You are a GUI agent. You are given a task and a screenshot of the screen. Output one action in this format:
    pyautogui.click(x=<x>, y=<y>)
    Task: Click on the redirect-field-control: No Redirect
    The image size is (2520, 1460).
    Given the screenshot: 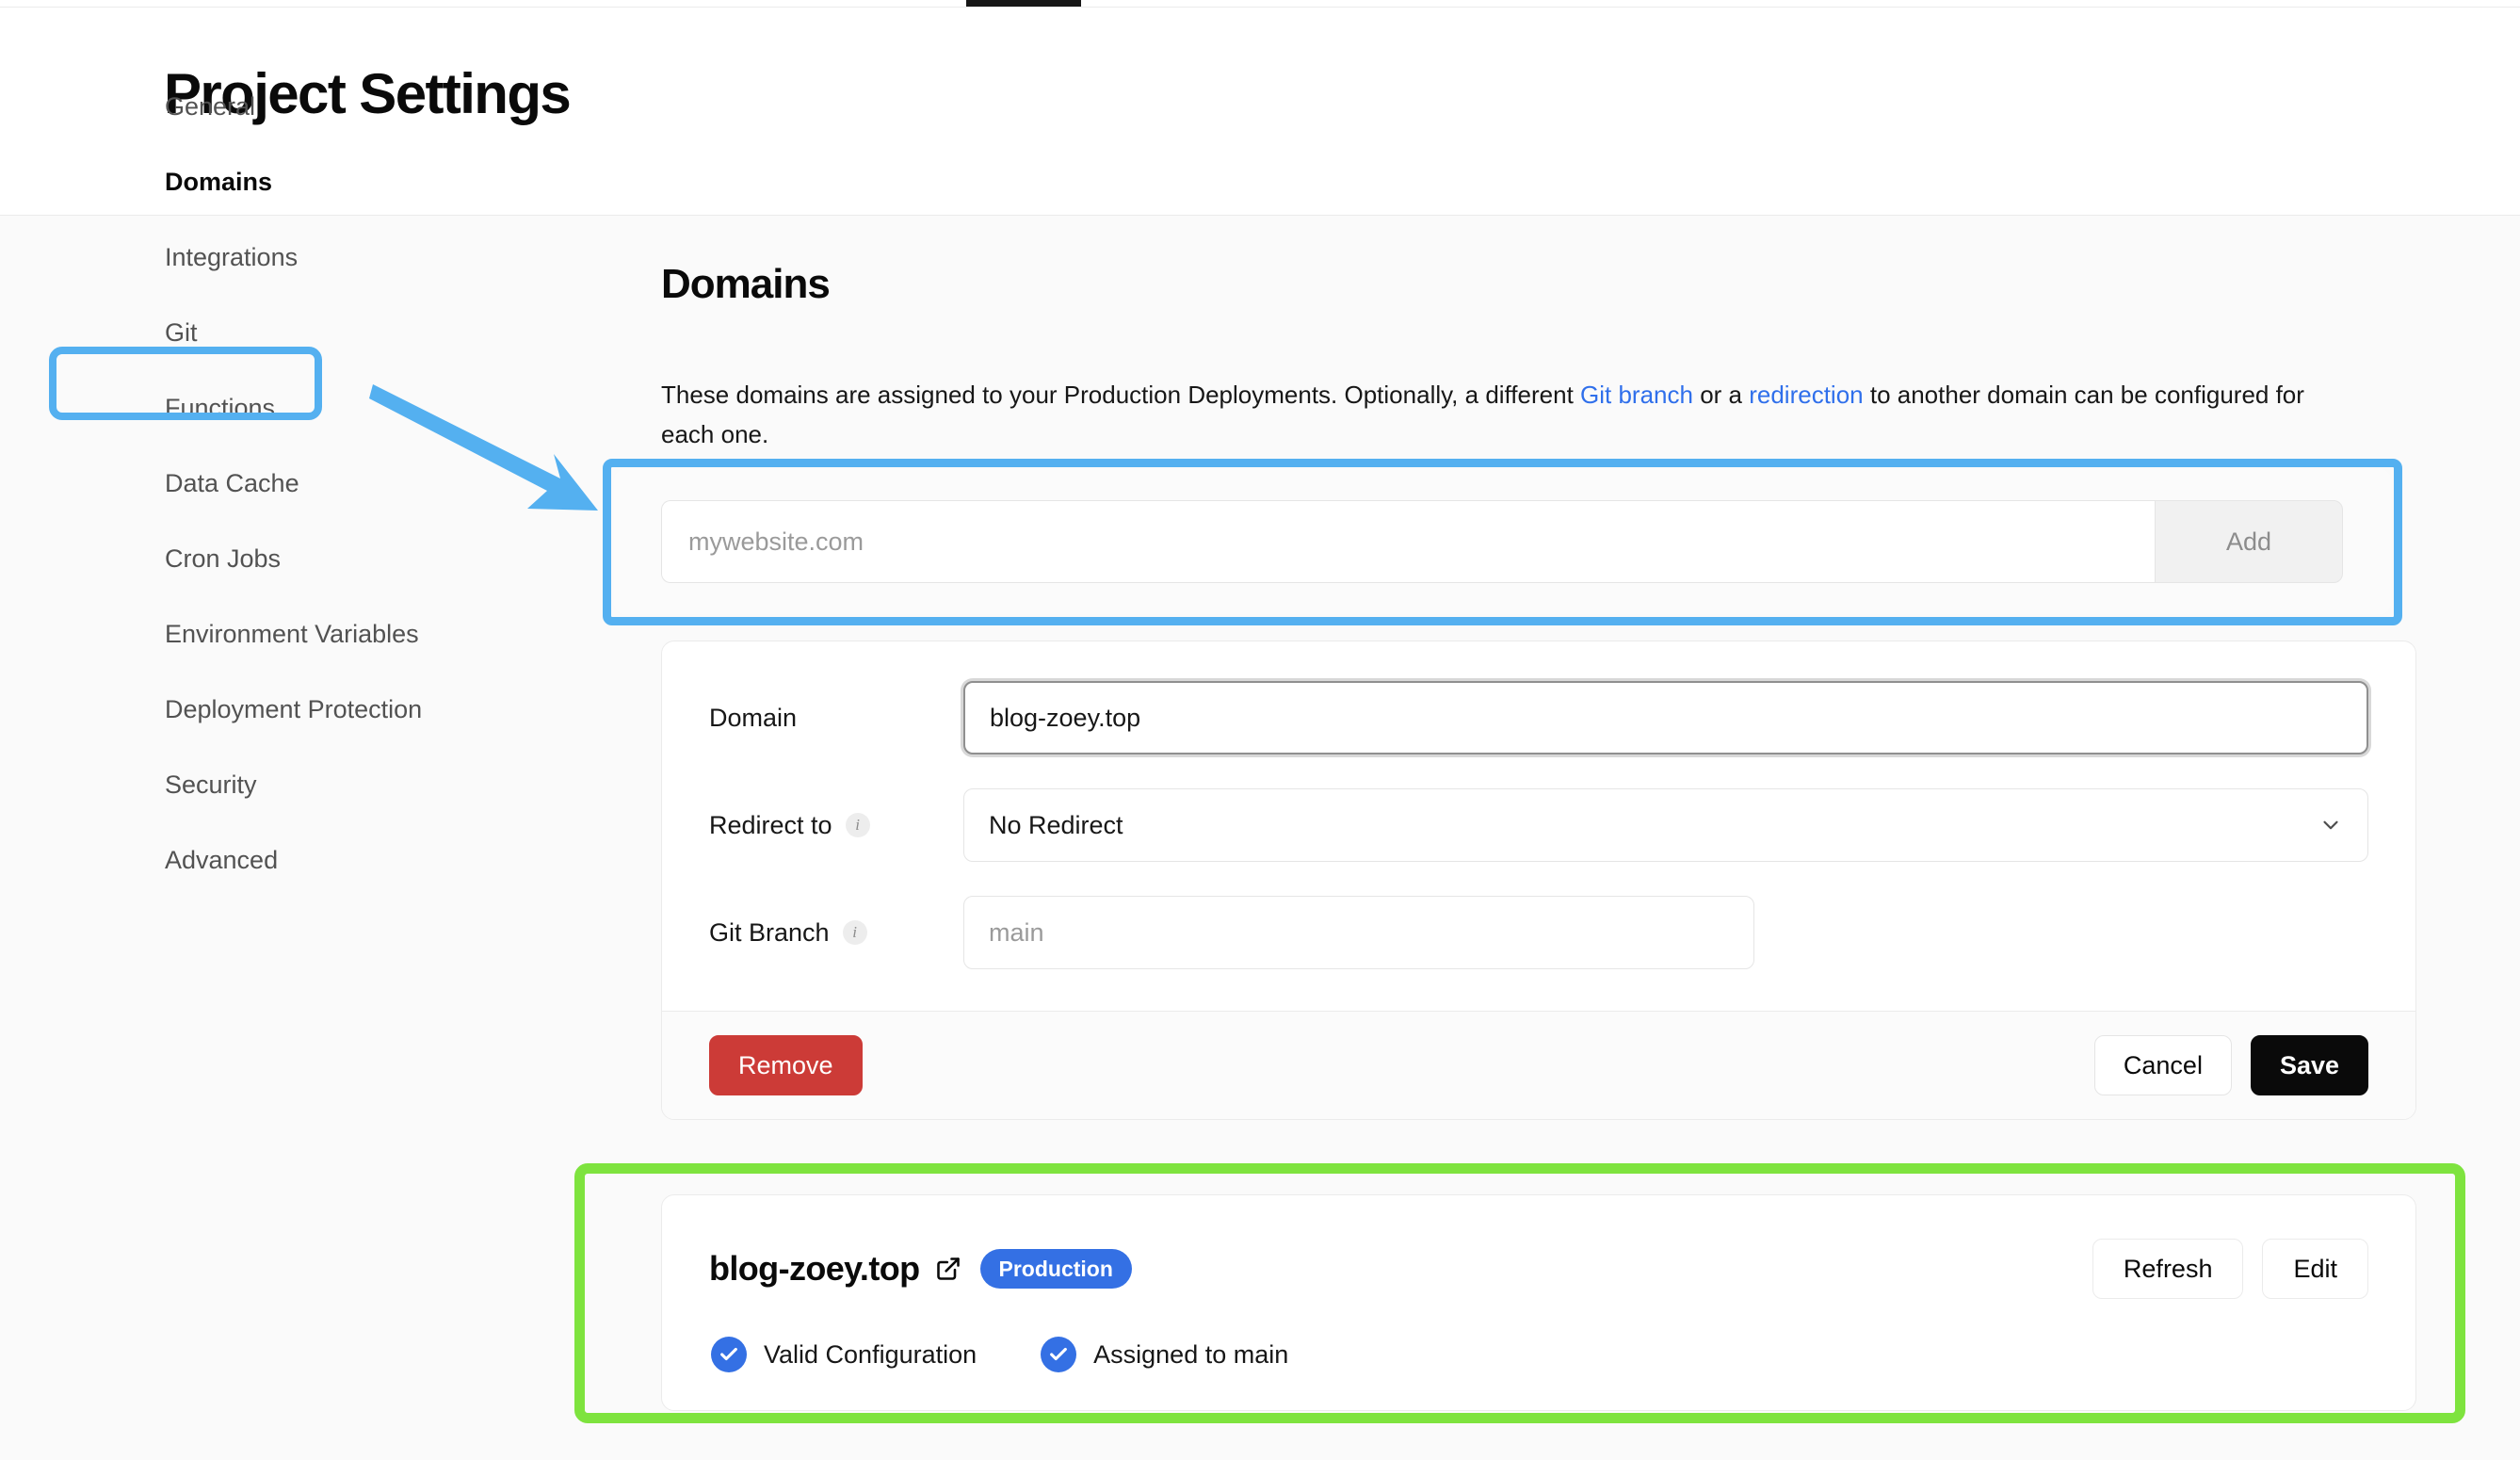 What is the action you would take?
    pyautogui.click(x=1666, y=825)
    